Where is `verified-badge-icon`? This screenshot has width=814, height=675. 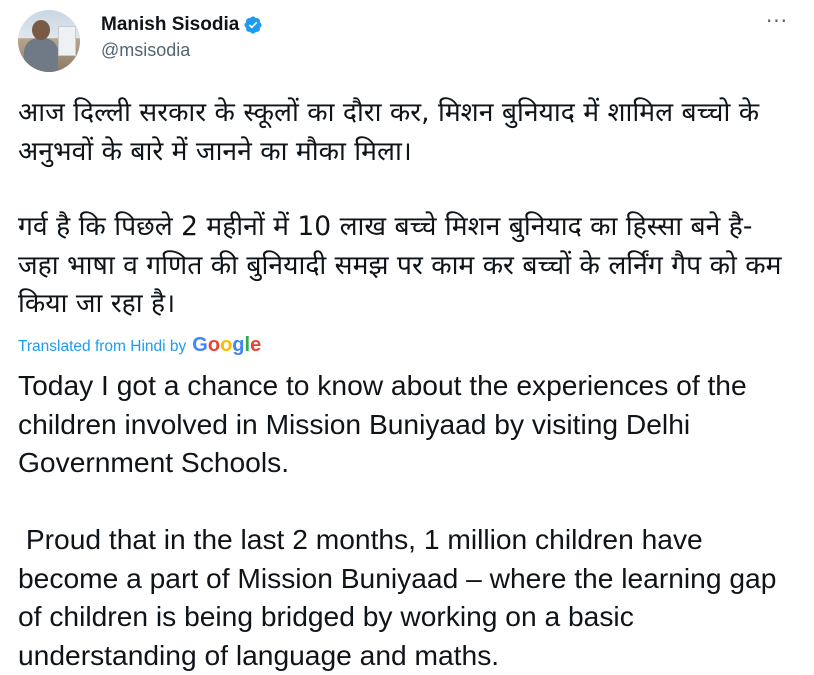 verified-badge-icon is located at coordinates (253, 25).